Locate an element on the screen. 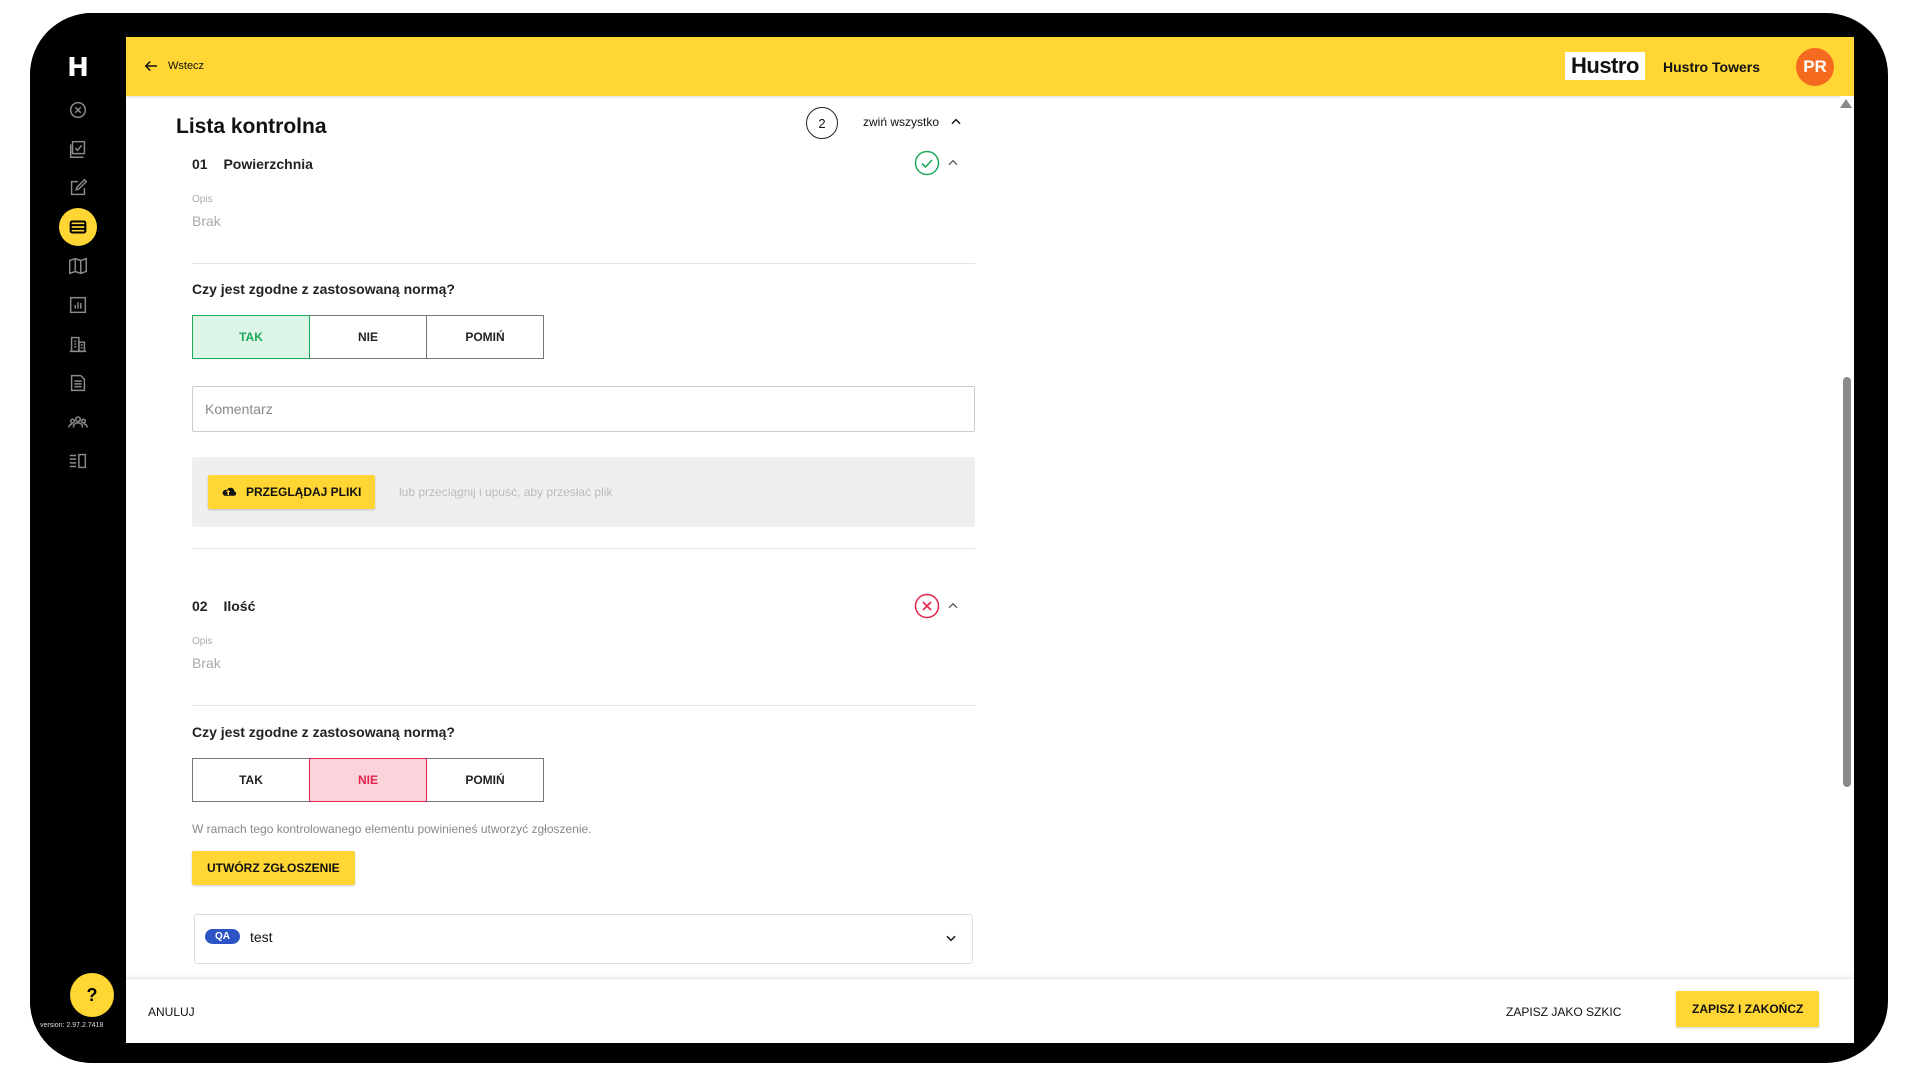  check-circle-icon is located at coordinates (927, 163).